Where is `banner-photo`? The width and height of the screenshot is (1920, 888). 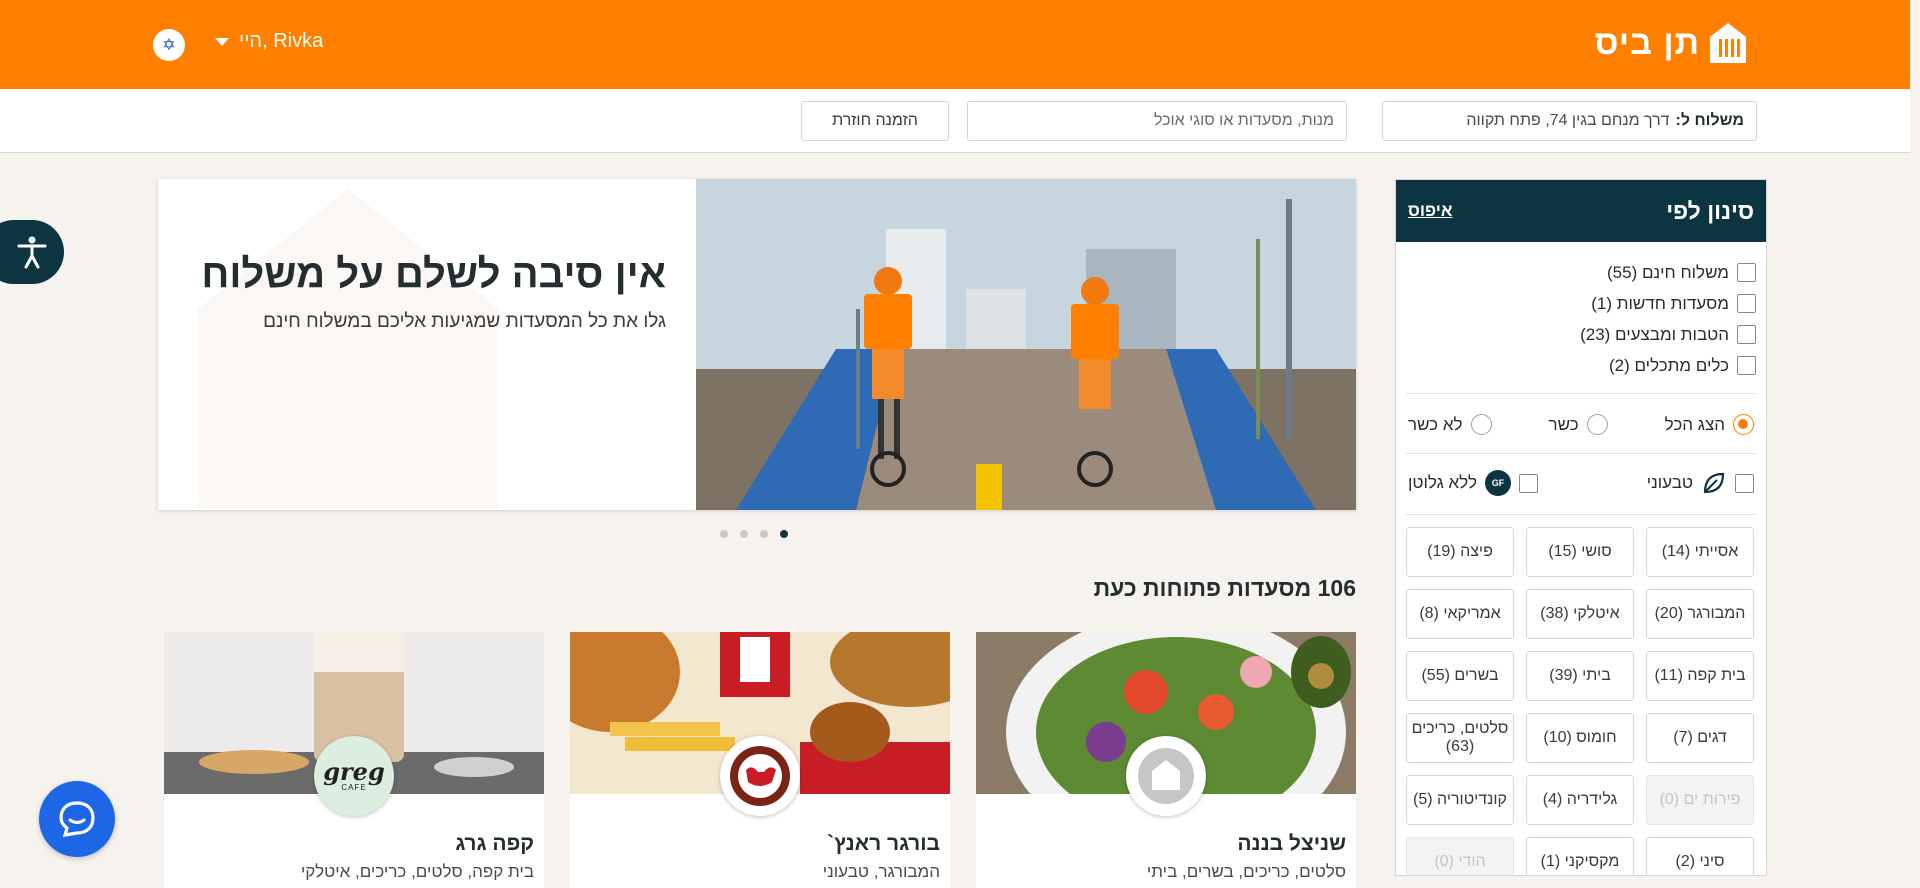
banner-photo is located at coordinates (1026, 344).